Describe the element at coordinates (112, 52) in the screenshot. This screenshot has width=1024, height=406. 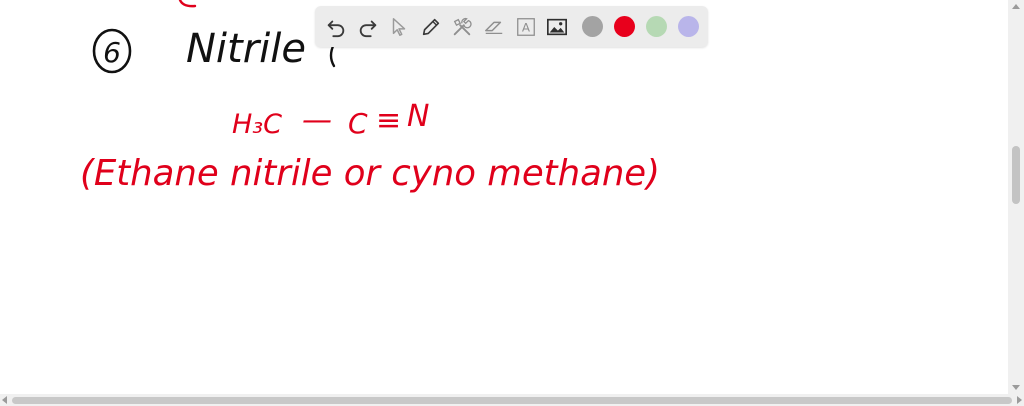
I see `heading-number: 6` at that location.